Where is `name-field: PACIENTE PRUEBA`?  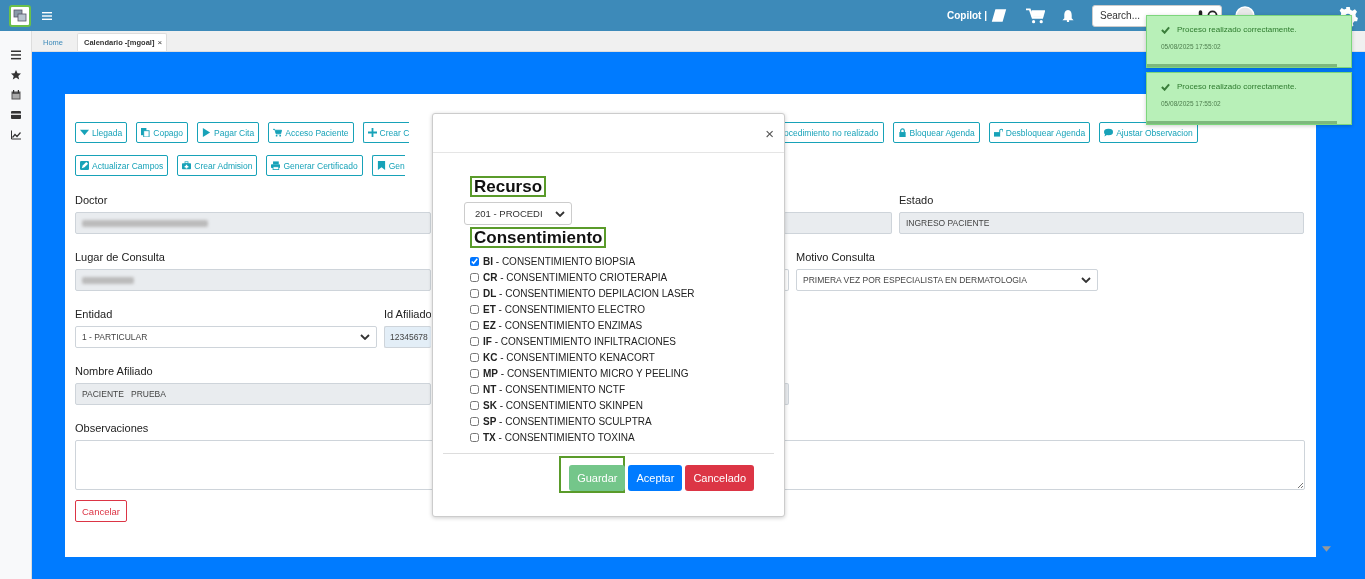
name-field: PACIENTE PRUEBA is located at coordinates (253, 394).